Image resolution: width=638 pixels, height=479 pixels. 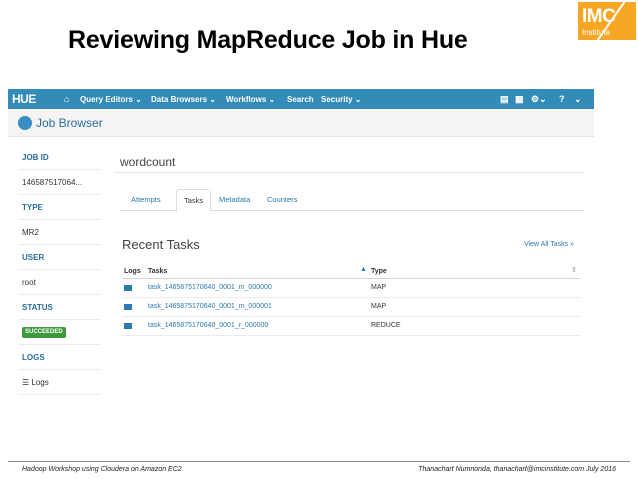 What do you see at coordinates (268, 40) in the screenshot?
I see `slide-title: Reviewing MapReduce Job in Hue` at bounding box center [268, 40].